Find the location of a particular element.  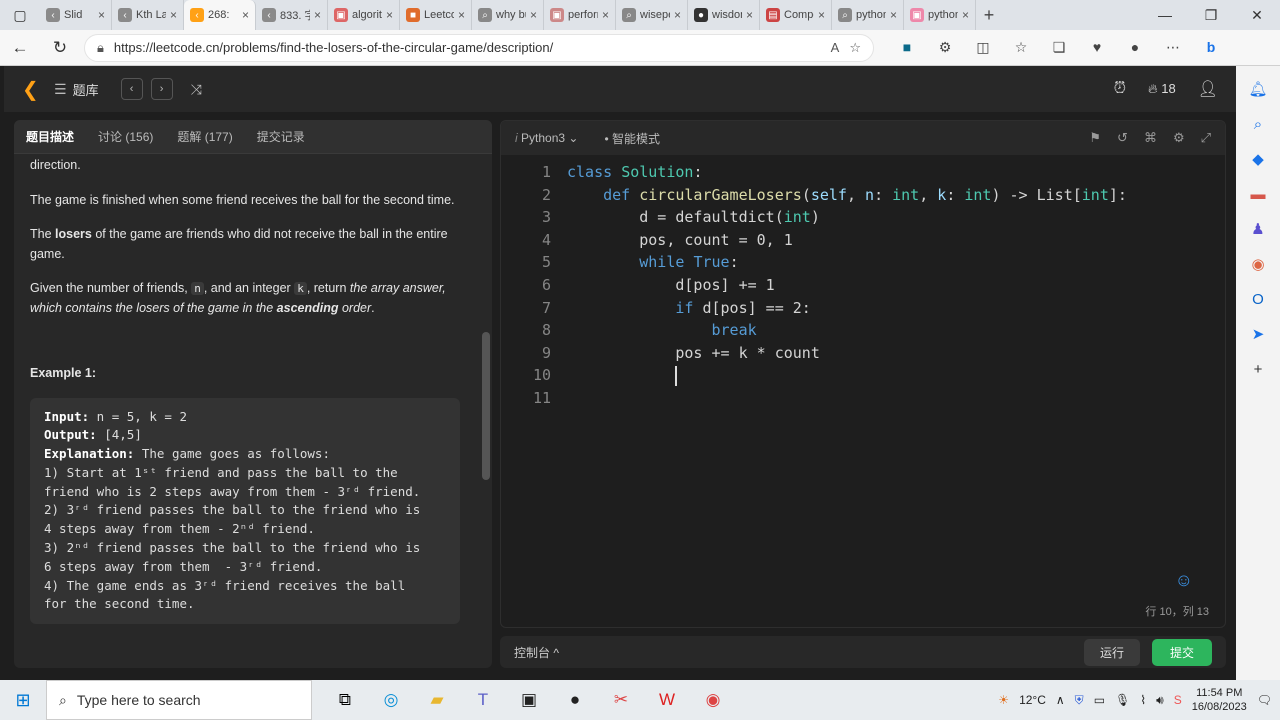

obs-icon: ● is located at coordinates (575, 700).